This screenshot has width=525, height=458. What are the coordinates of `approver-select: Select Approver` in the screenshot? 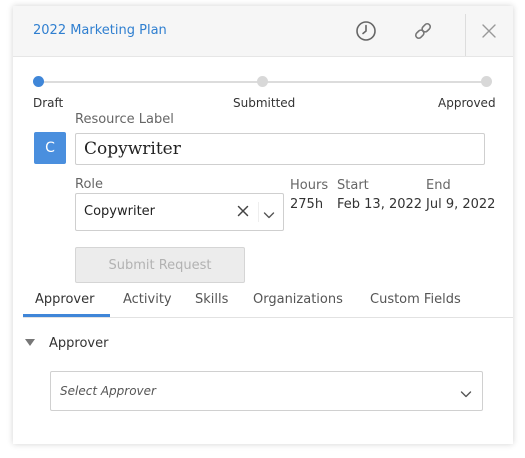 It's located at (266, 391).